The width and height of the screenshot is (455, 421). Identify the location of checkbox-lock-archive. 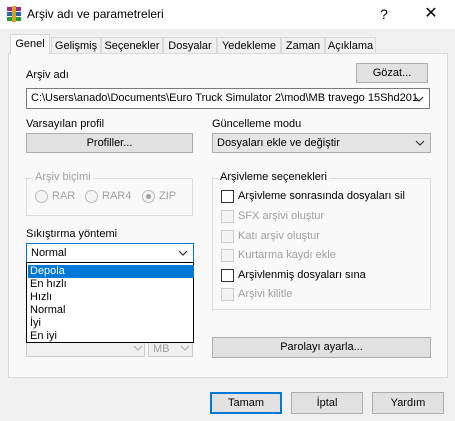
(227, 294).